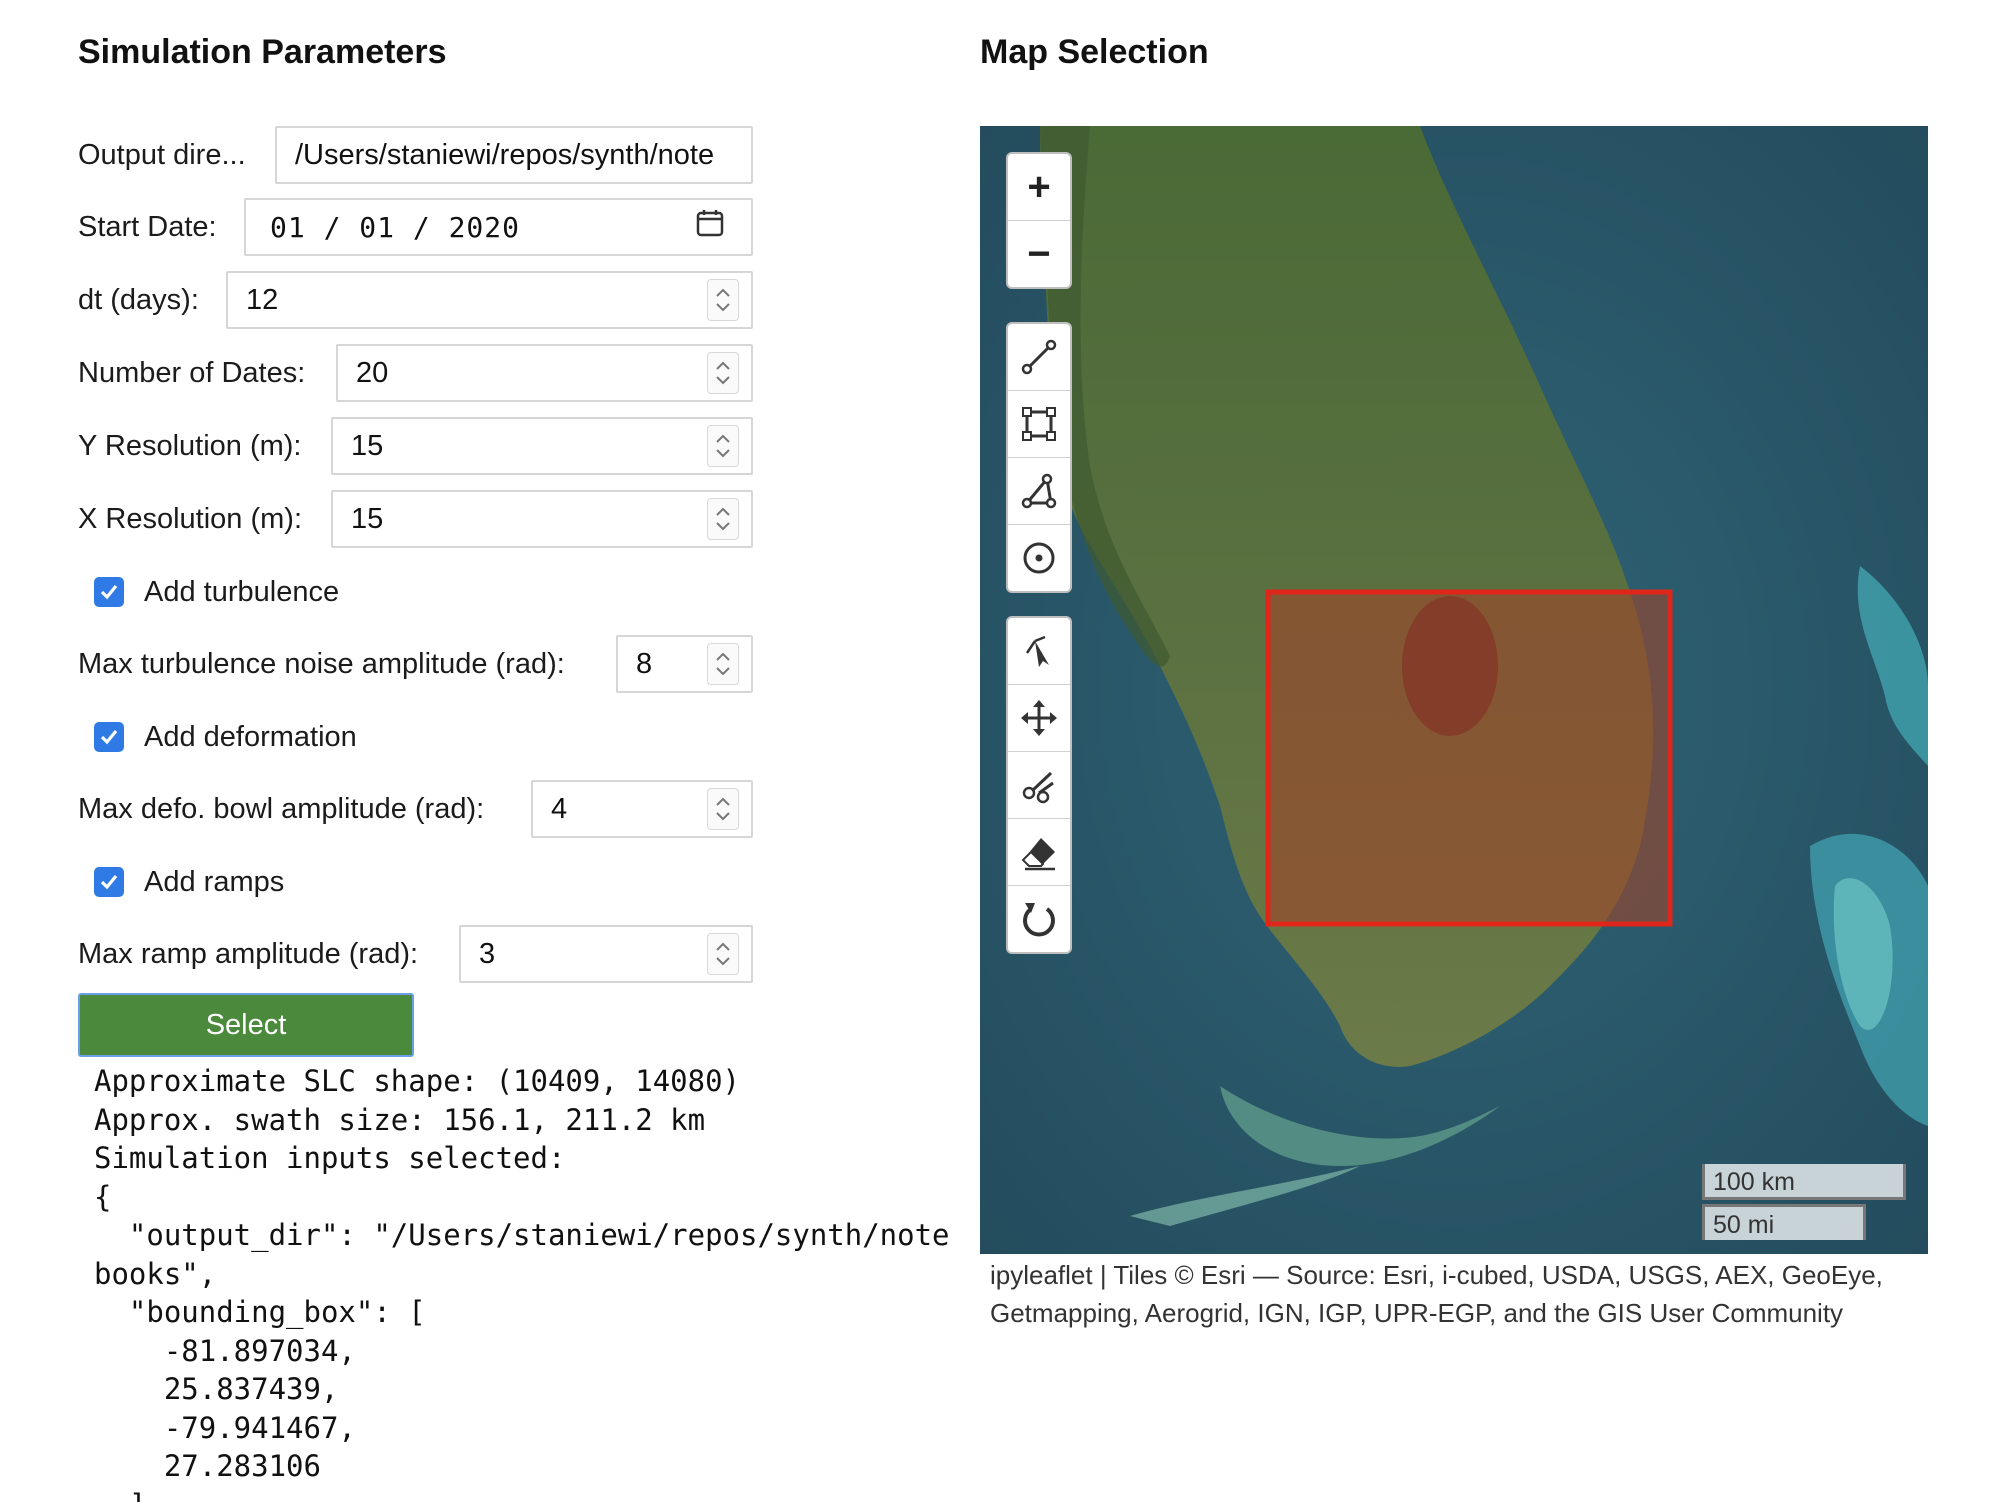 The image size is (2000, 1502). I want to click on section-title-map: Map Selection, so click(1094, 52).